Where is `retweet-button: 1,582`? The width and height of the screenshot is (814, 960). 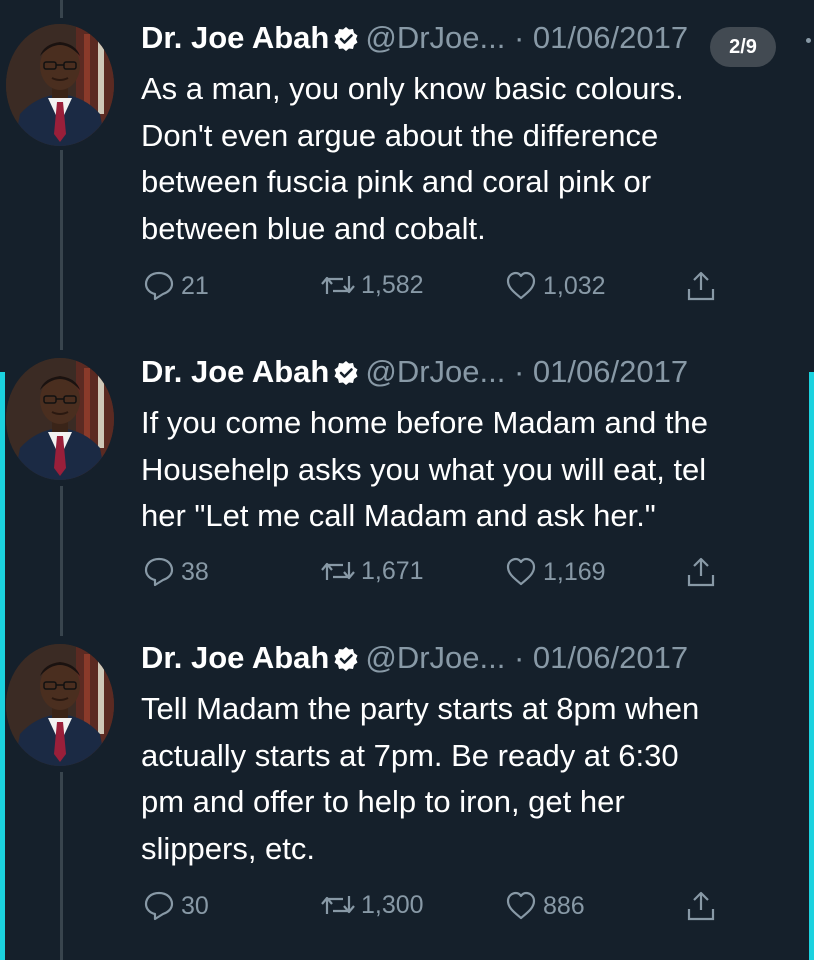
retweet-button: 1,582 is located at coordinates (372, 285).